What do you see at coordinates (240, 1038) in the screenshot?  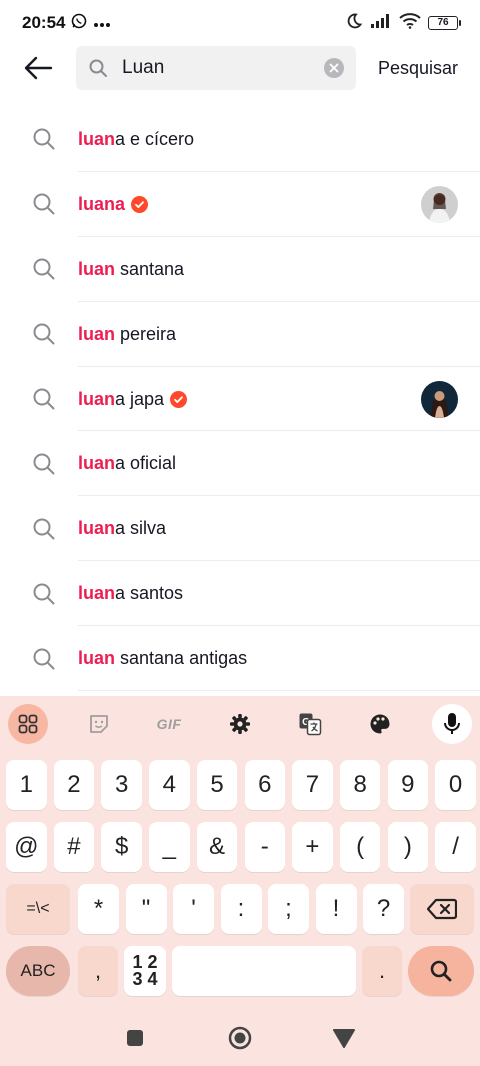 I see `home-button` at bounding box center [240, 1038].